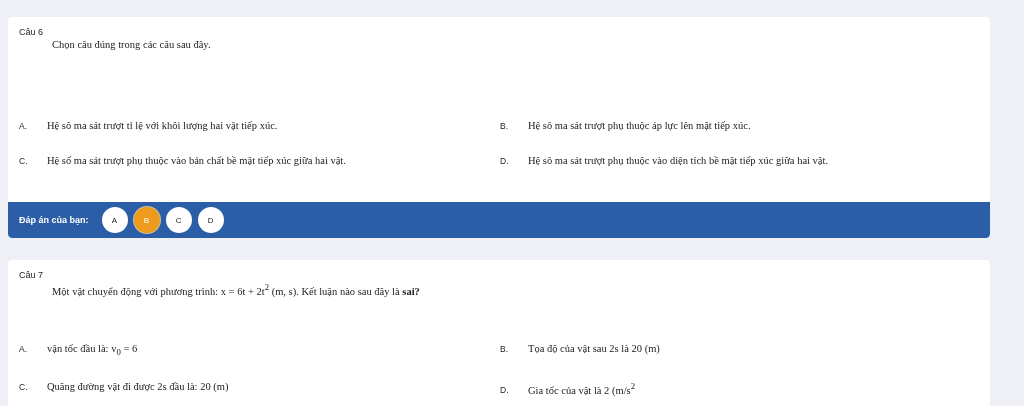 The image size is (1024, 406). What do you see at coordinates (54, 220) in the screenshot?
I see `answer-label: Đáp án của bạn:` at bounding box center [54, 220].